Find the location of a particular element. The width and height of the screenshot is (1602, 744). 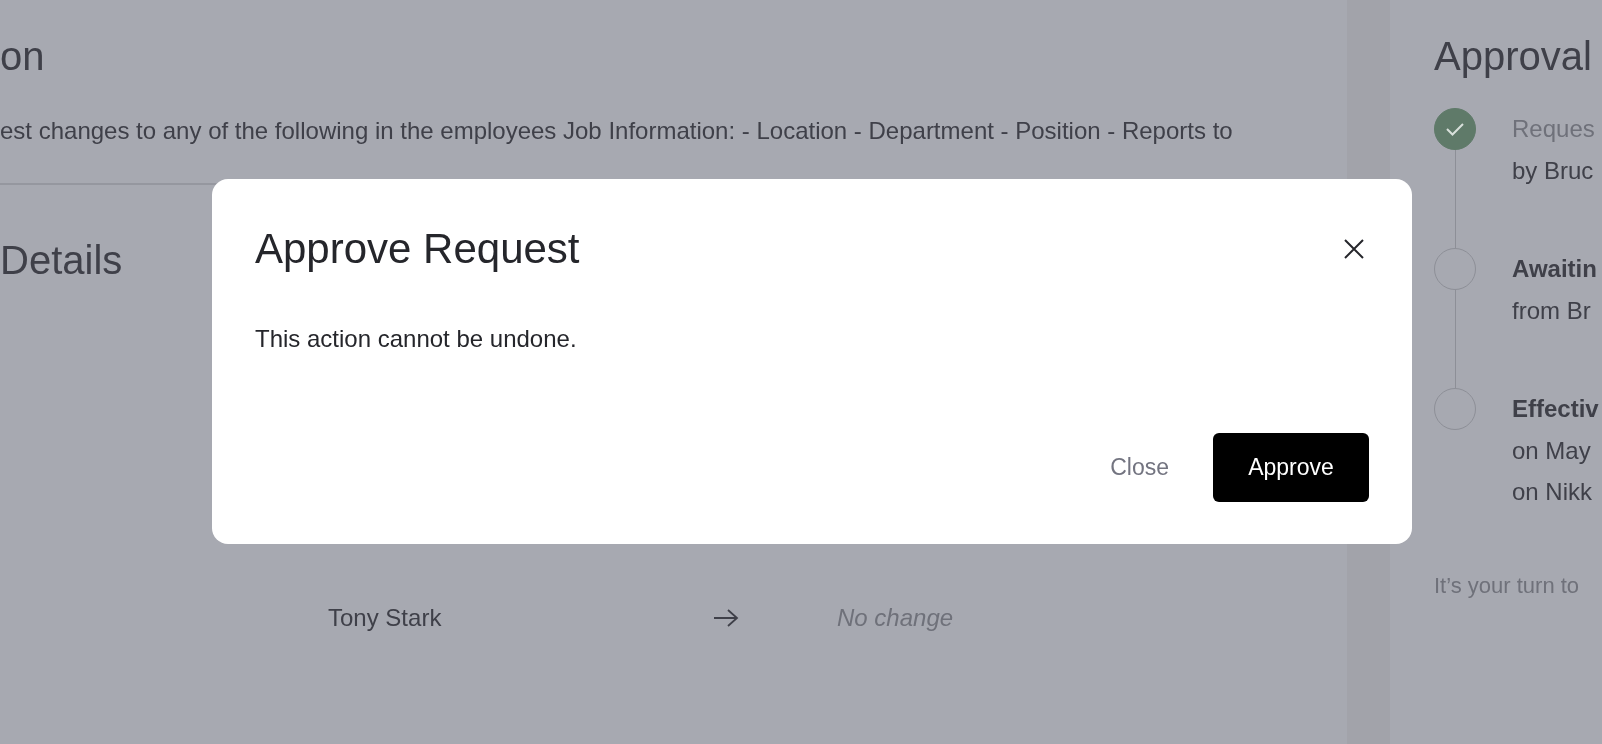

approve-button: Approve is located at coordinates (1291, 467).